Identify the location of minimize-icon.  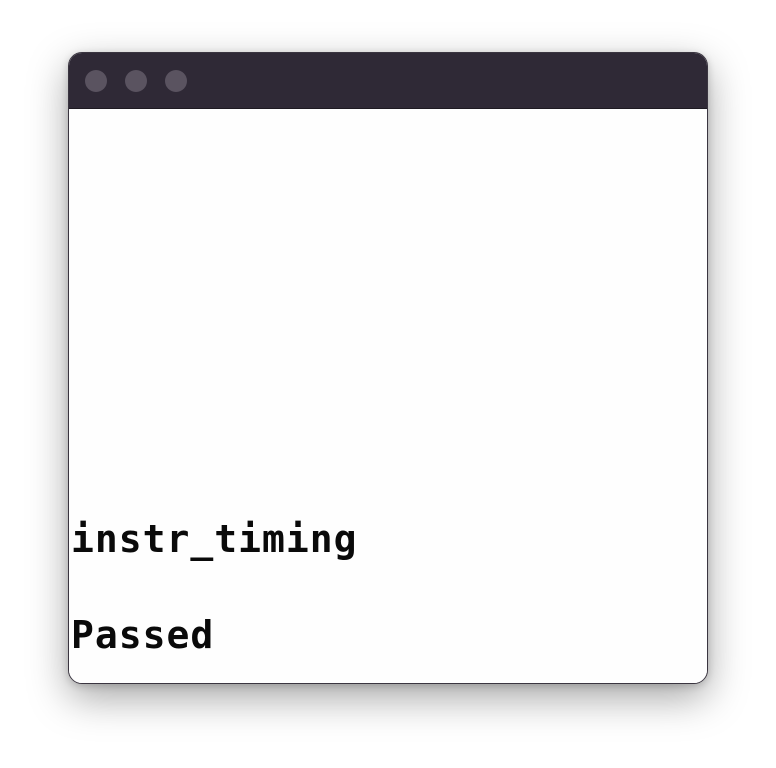
(136, 81).